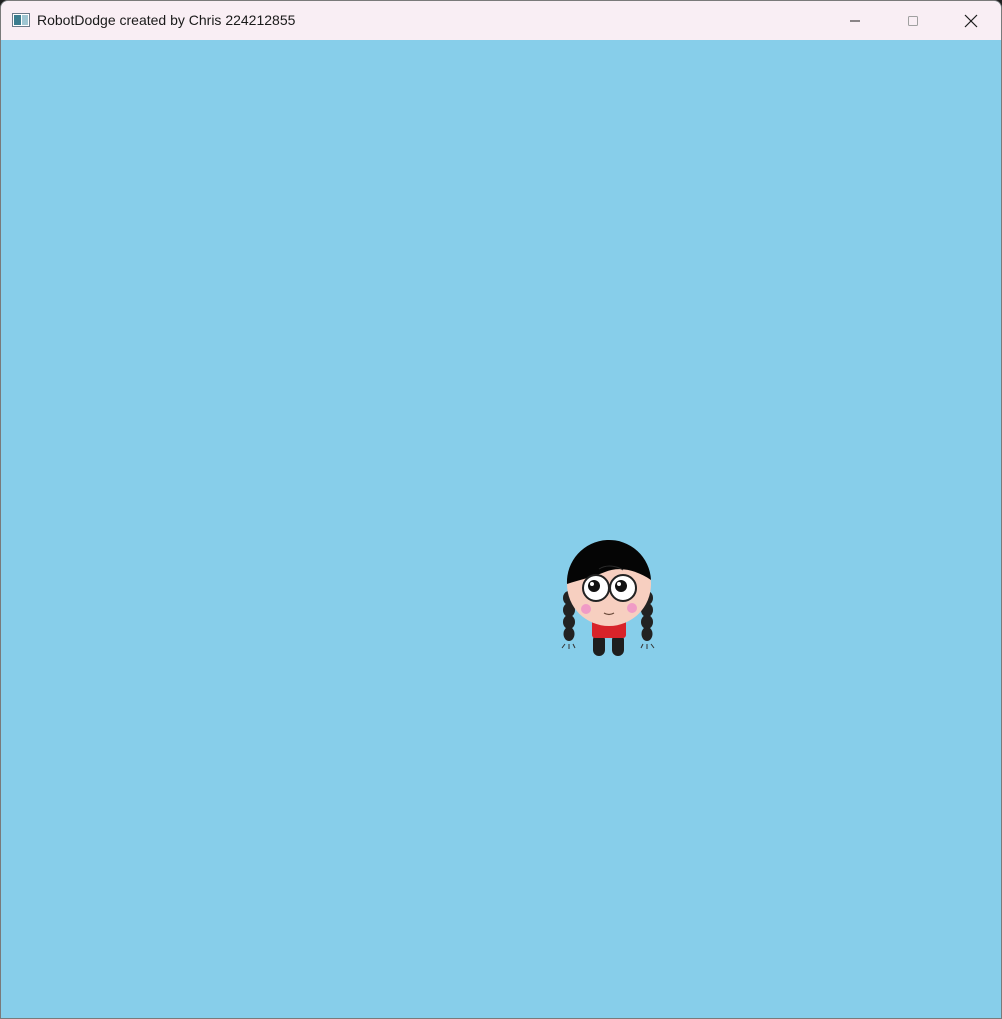  Describe the element at coordinates (609, 597) in the screenshot. I see `player-girl-sprite` at that location.